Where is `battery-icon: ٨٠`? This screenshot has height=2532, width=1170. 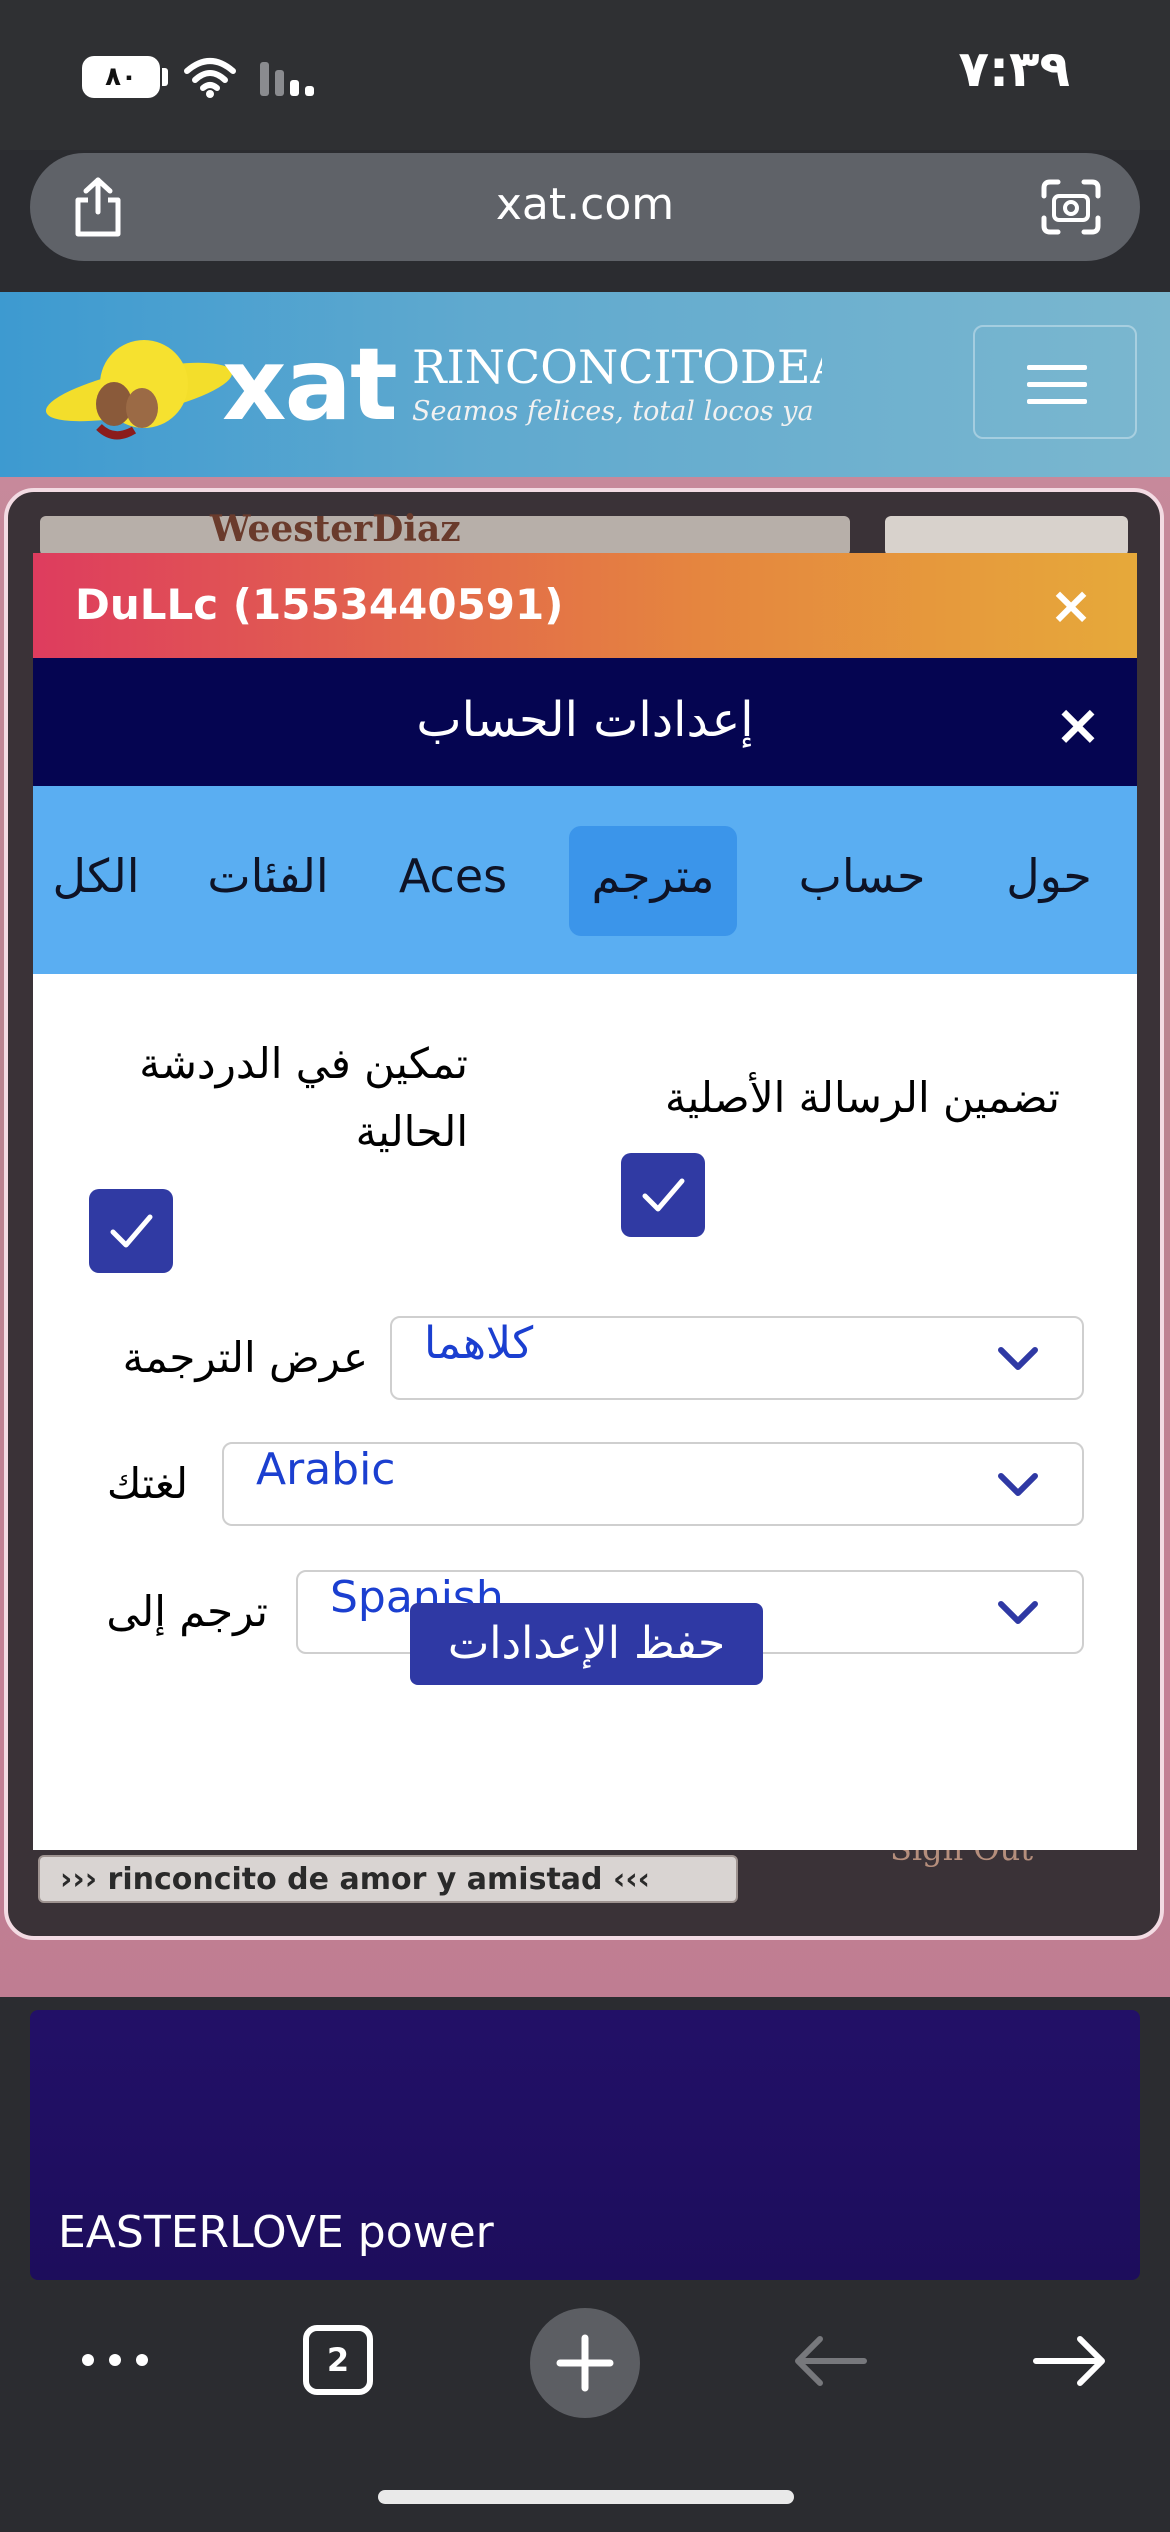
battery-icon: ٨٠ is located at coordinates (121, 77).